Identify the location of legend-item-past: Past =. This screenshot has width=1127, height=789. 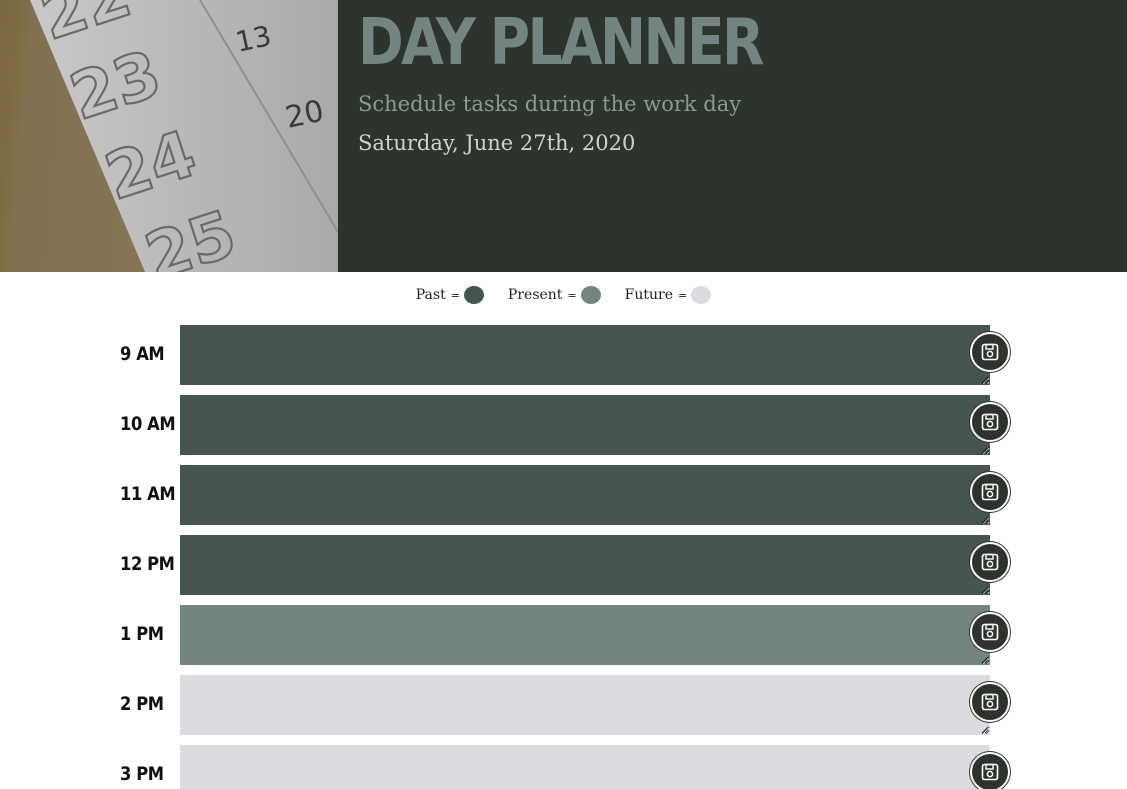
(450, 295).